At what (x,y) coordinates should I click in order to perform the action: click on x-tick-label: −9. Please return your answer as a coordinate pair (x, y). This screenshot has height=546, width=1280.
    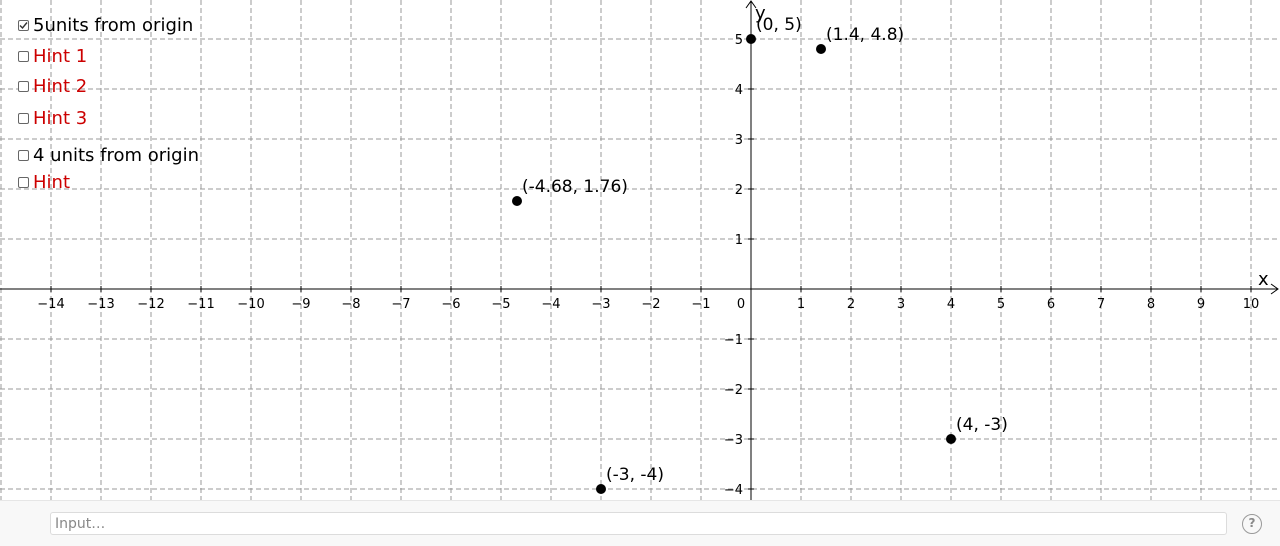
    Looking at the image, I should click on (300, 304).